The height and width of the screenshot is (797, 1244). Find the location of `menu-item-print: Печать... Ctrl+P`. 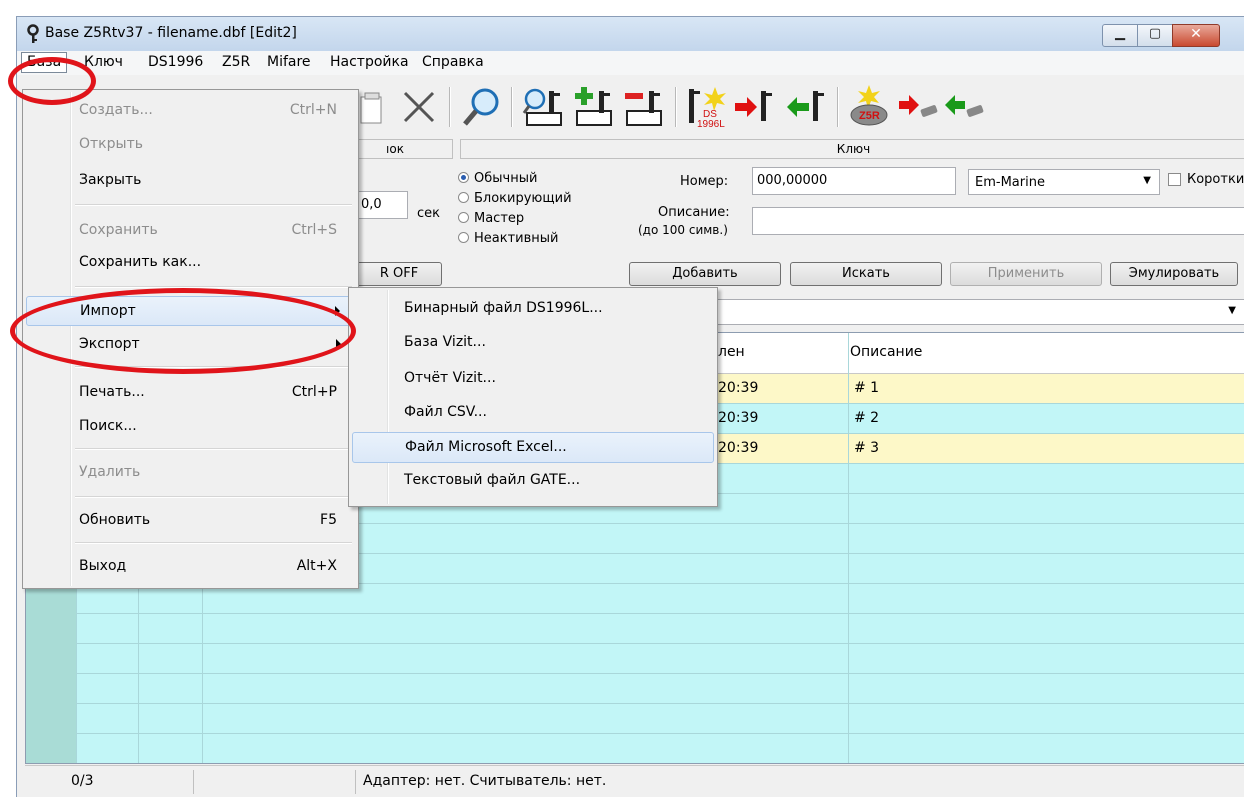

menu-item-print: Печать... Ctrl+P is located at coordinates (190, 393).